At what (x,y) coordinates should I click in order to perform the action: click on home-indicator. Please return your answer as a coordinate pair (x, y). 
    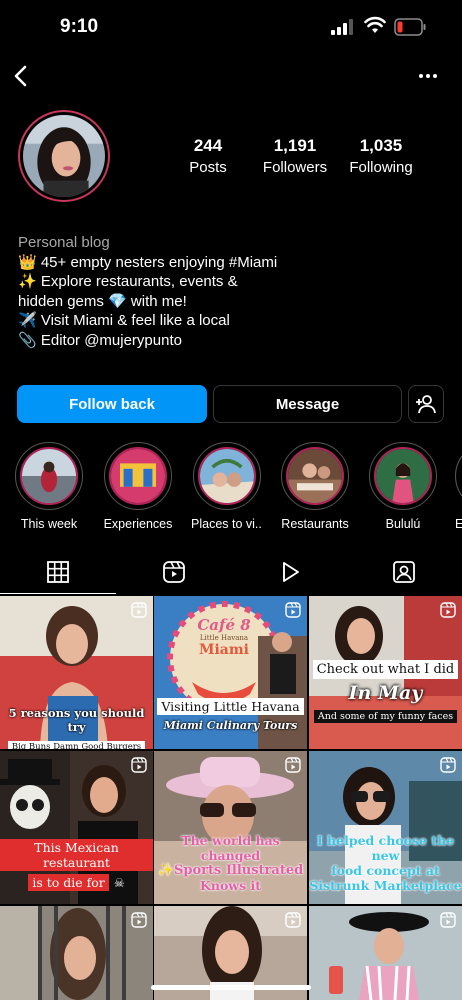
    Looking at the image, I should click on (231, 987).